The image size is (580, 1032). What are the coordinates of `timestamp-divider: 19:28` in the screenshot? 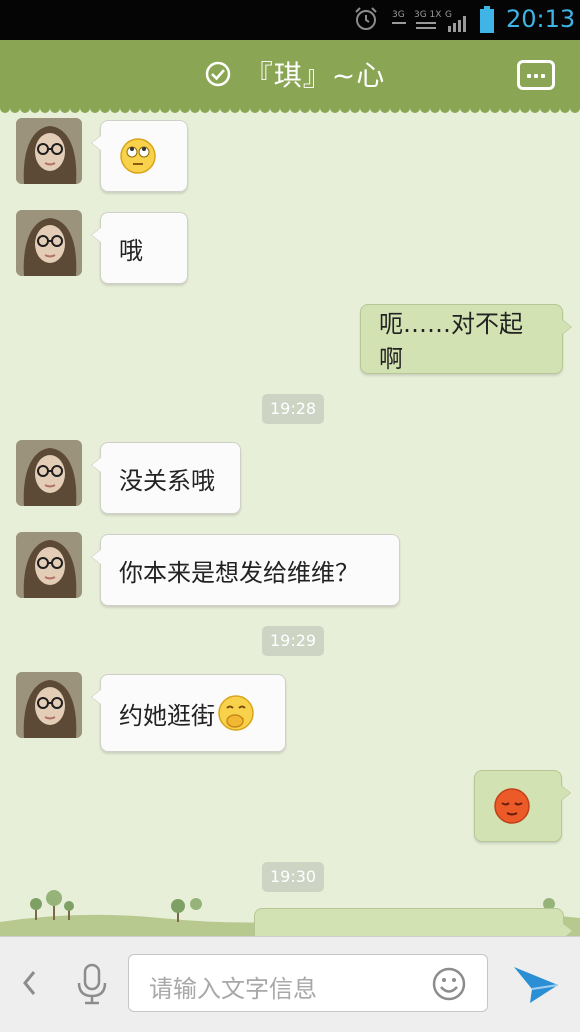 It's located at (293, 409).